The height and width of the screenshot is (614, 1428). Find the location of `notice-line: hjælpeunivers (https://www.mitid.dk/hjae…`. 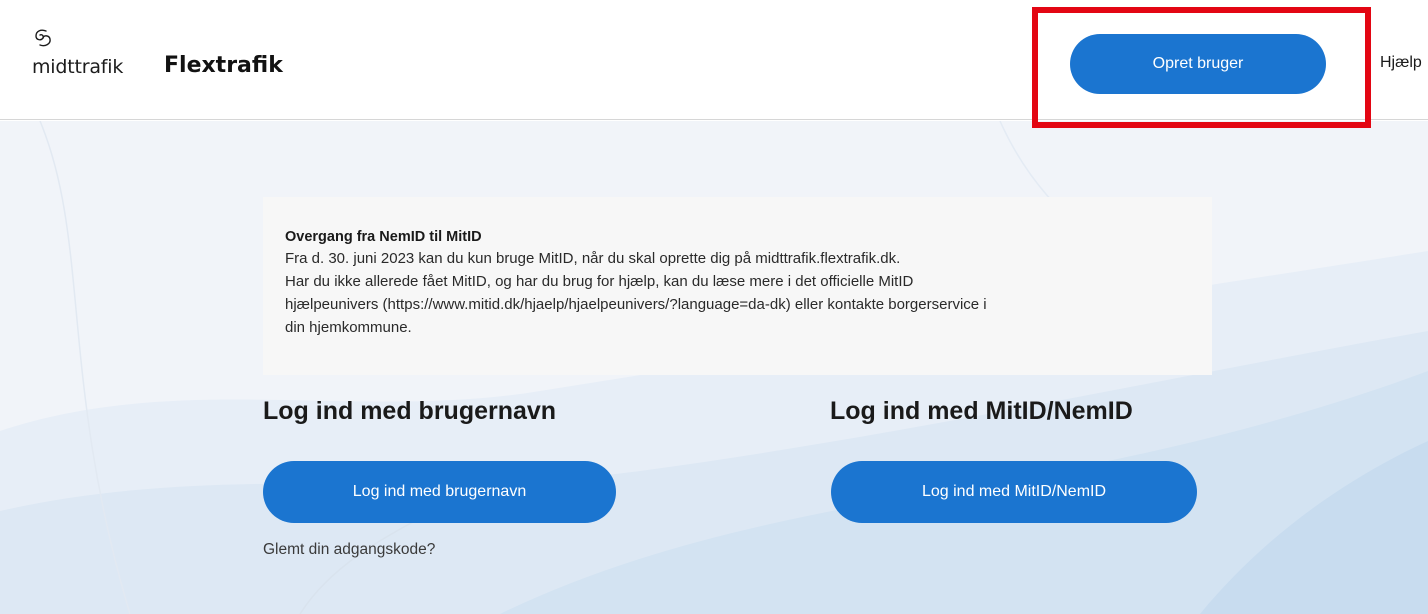

notice-line: hjælpeunivers (https://www.mitid.dk/hjae… is located at coordinates (636, 304).